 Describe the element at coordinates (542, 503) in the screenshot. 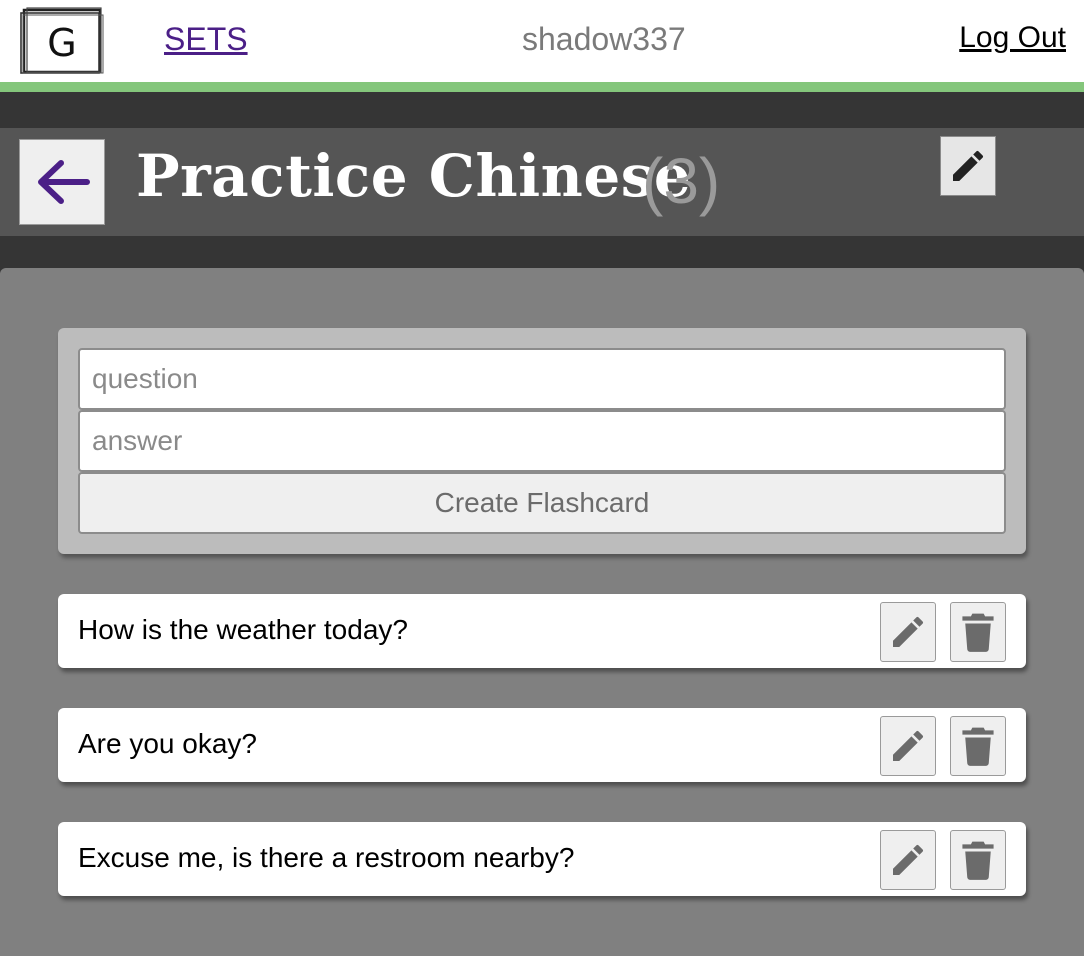

I see `create-flashcard-button: Create Flashcard` at that location.